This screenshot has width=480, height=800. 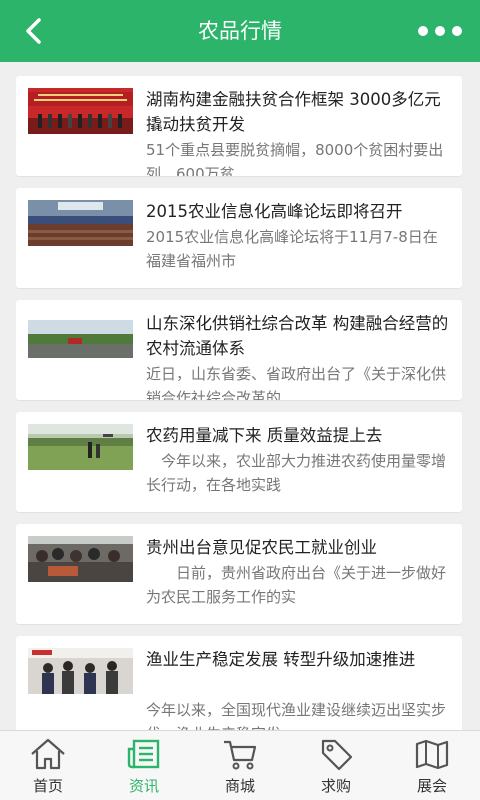 I want to click on news-summary: 近日，山东省委、省政府出台了《关于深化供销合作社综合改革的, so click(x=296, y=382).